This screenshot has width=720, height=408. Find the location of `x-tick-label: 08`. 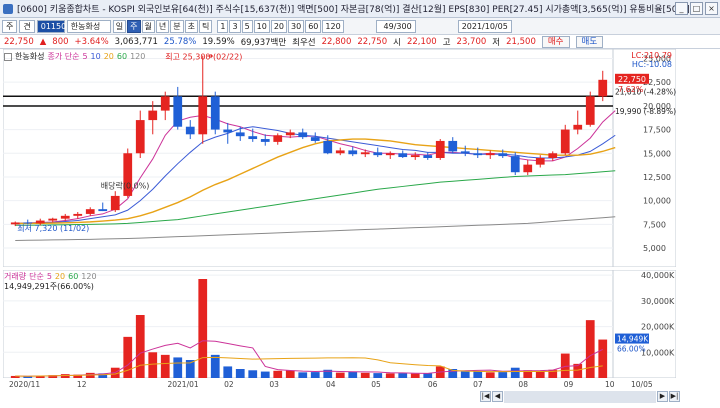

x-tick-label: 08 is located at coordinates (523, 384).